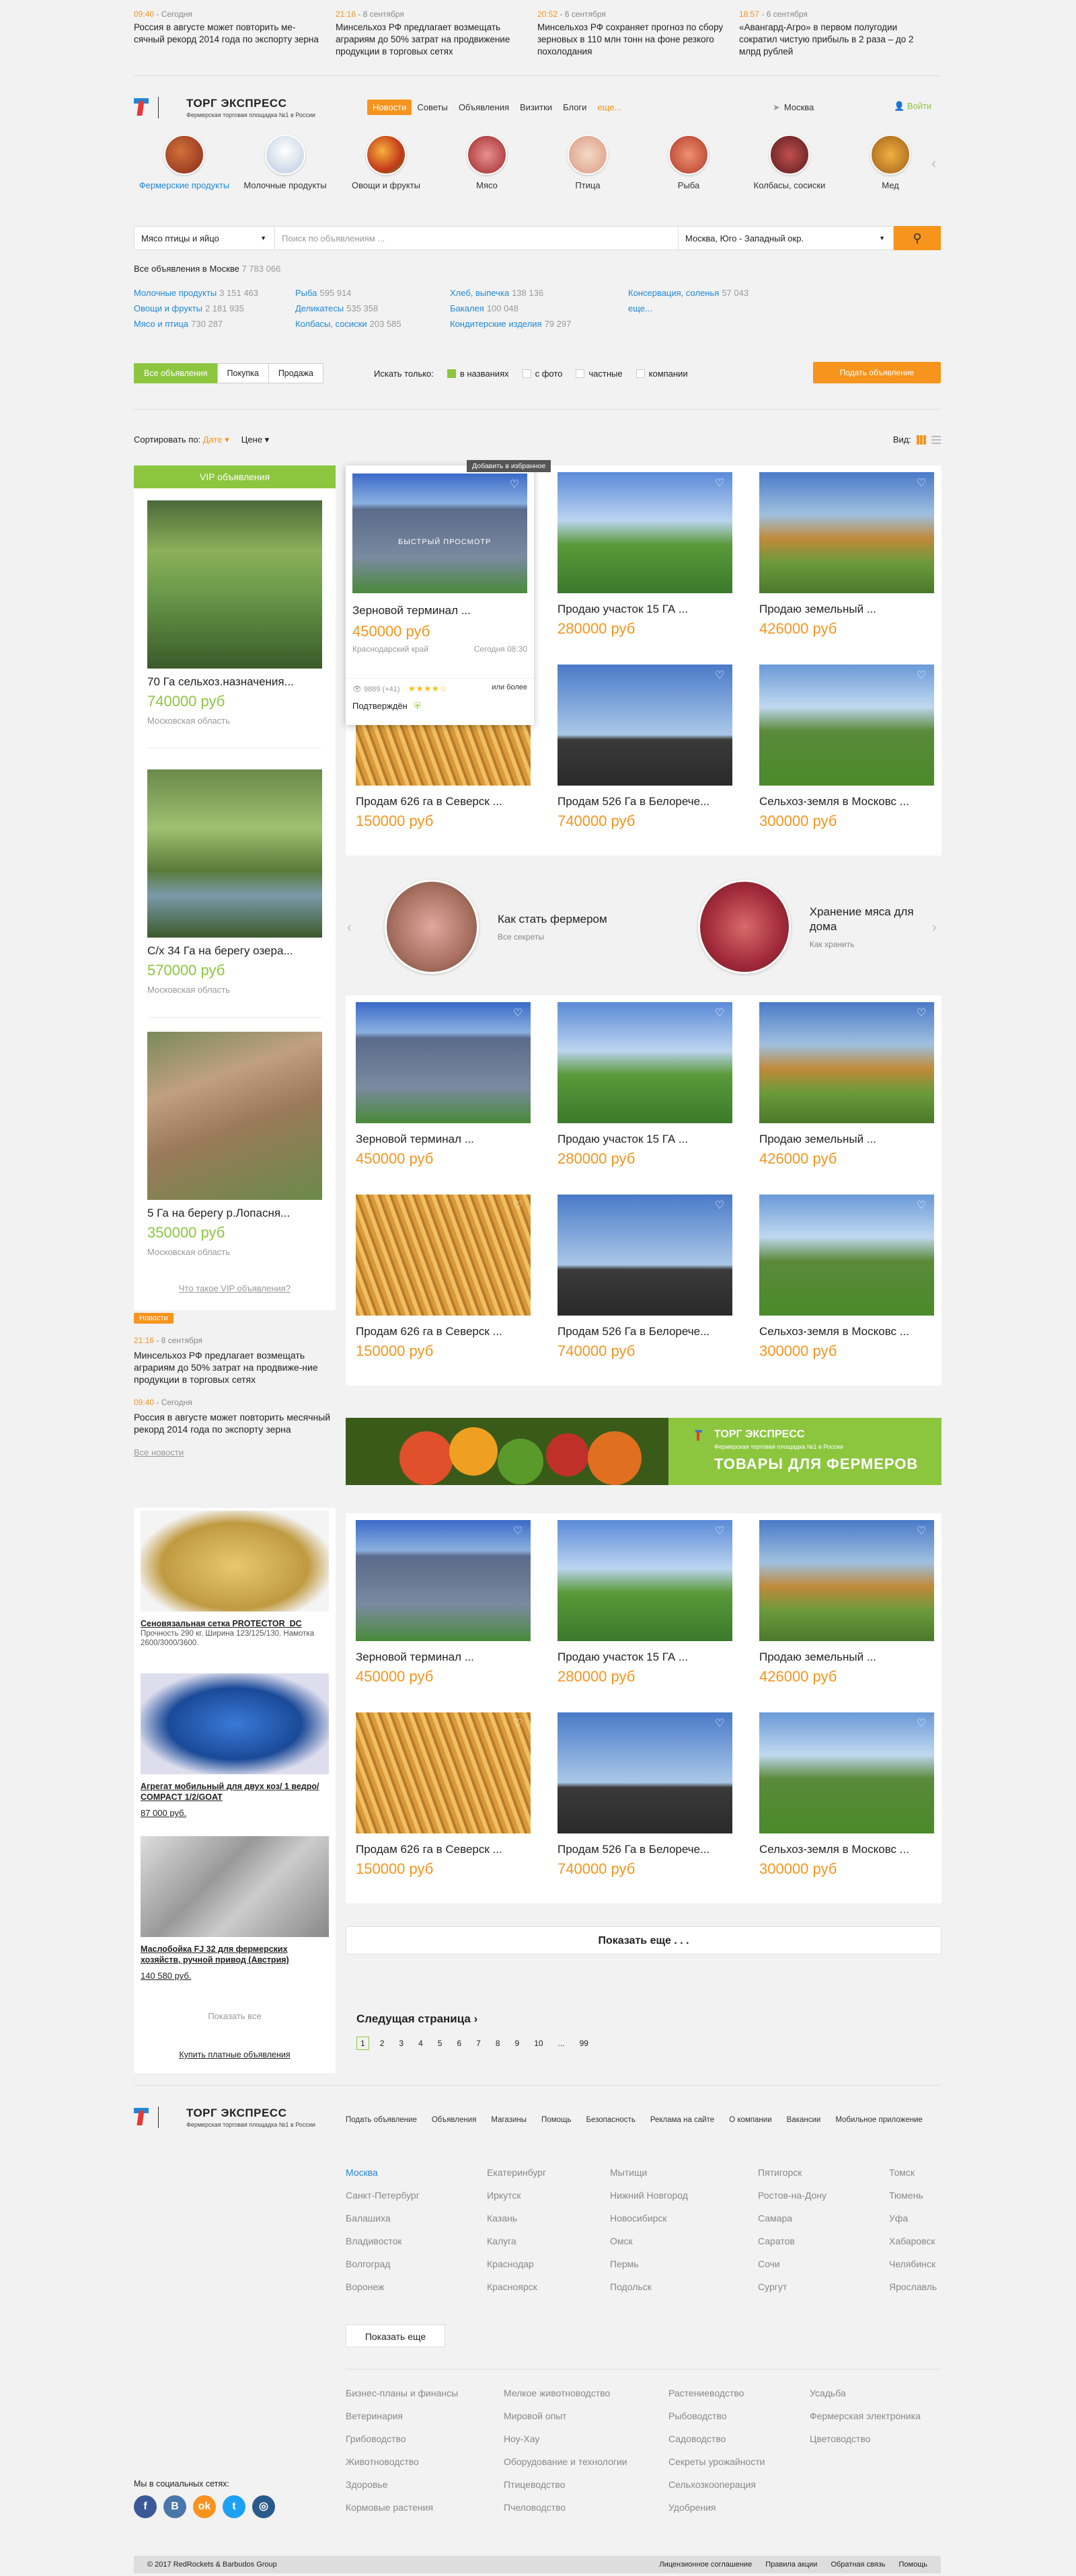 The image size is (1076, 2576). Describe the element at coordinates (536, 107) in the screenshot. I see `nav-cards: Визитки` at that location.